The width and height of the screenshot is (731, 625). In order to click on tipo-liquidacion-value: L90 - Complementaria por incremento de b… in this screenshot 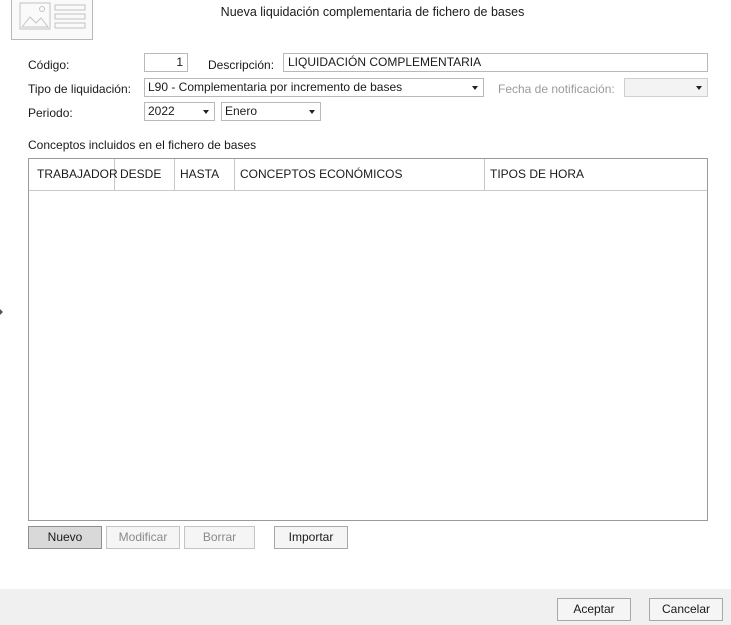, I will do `click(275, 87)`.